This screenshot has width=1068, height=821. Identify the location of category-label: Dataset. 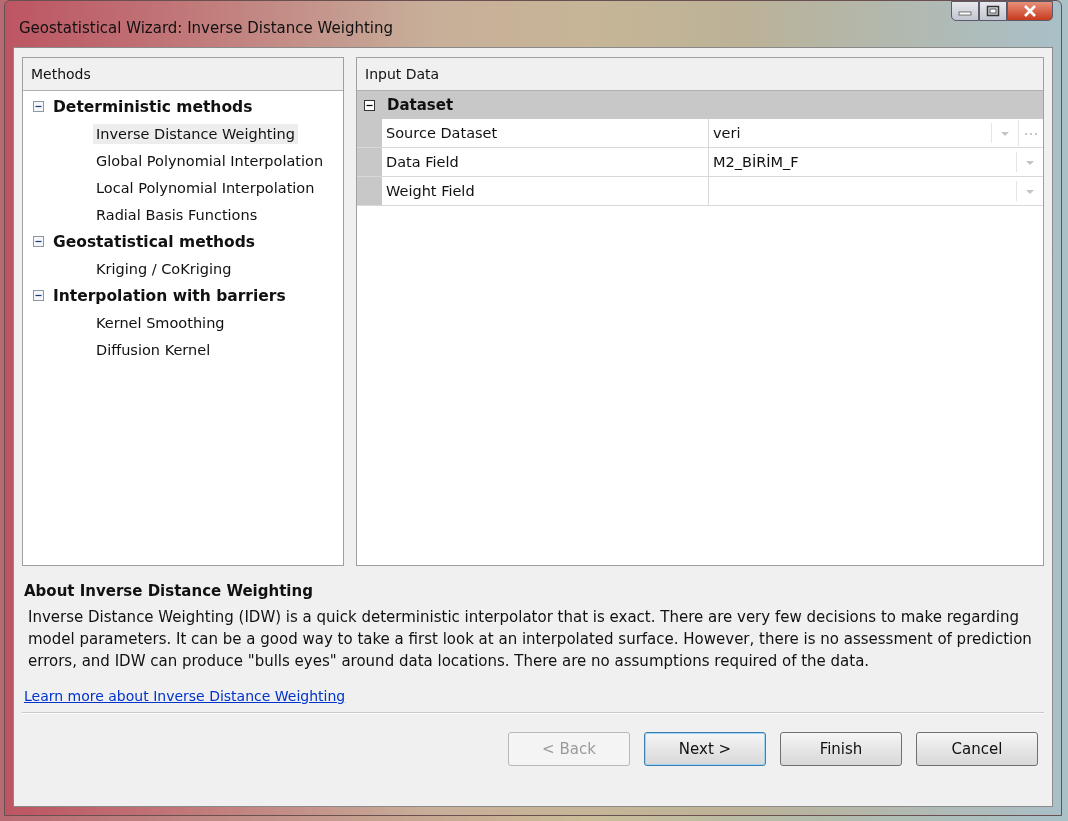
(420, 105).